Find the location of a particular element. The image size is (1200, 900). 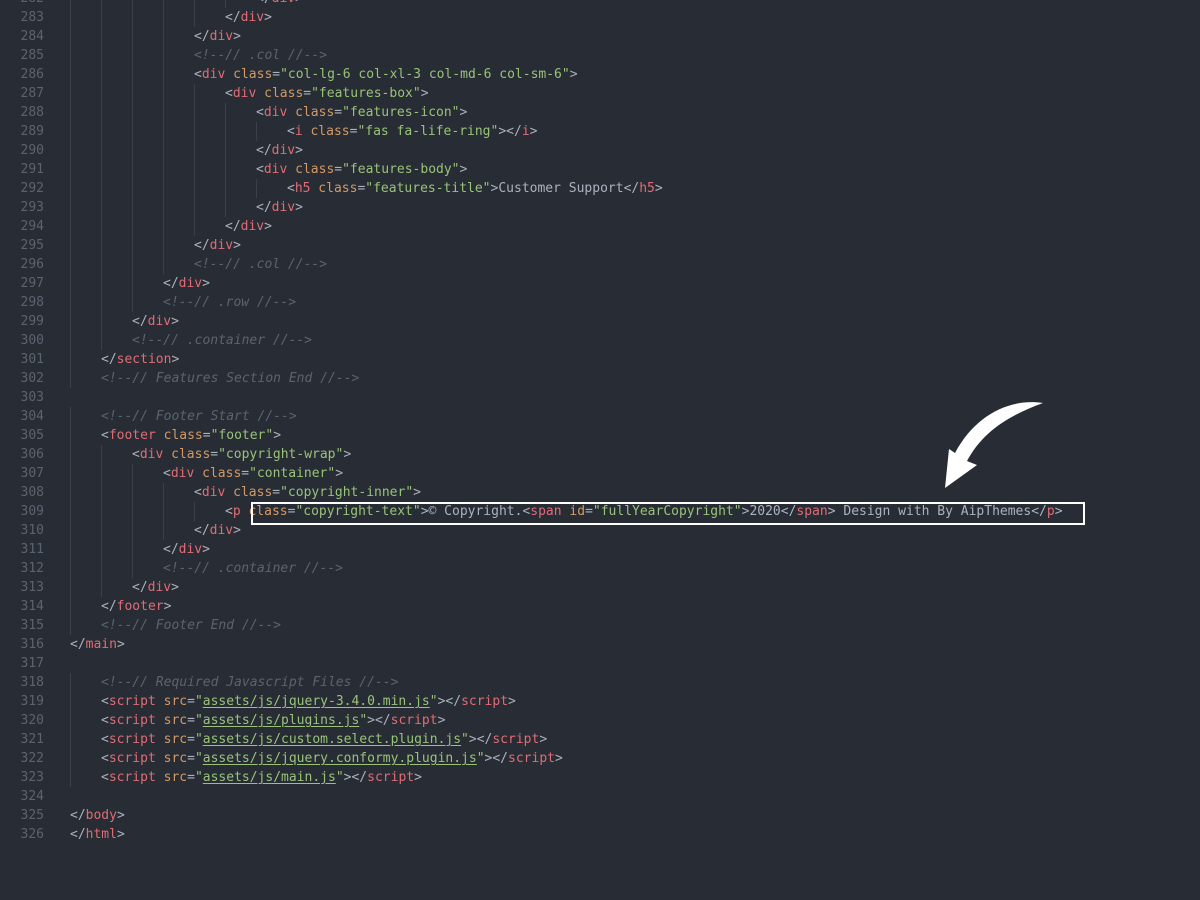

line-number: 284 is located at coordinates (32, 36).